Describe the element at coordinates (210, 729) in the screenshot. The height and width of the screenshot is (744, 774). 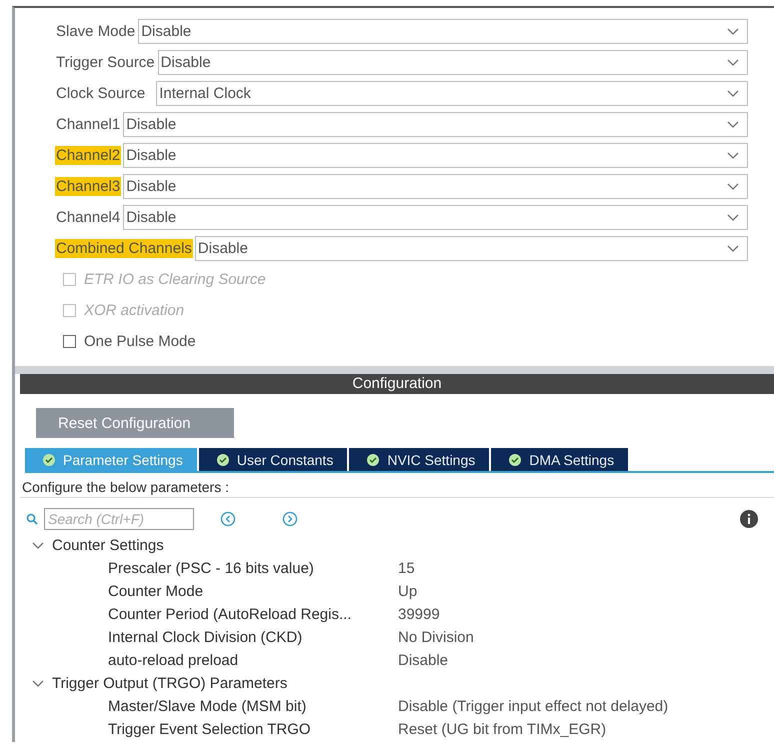
I see `parameter-name: Trigger Event Selection TRGO` at that location.